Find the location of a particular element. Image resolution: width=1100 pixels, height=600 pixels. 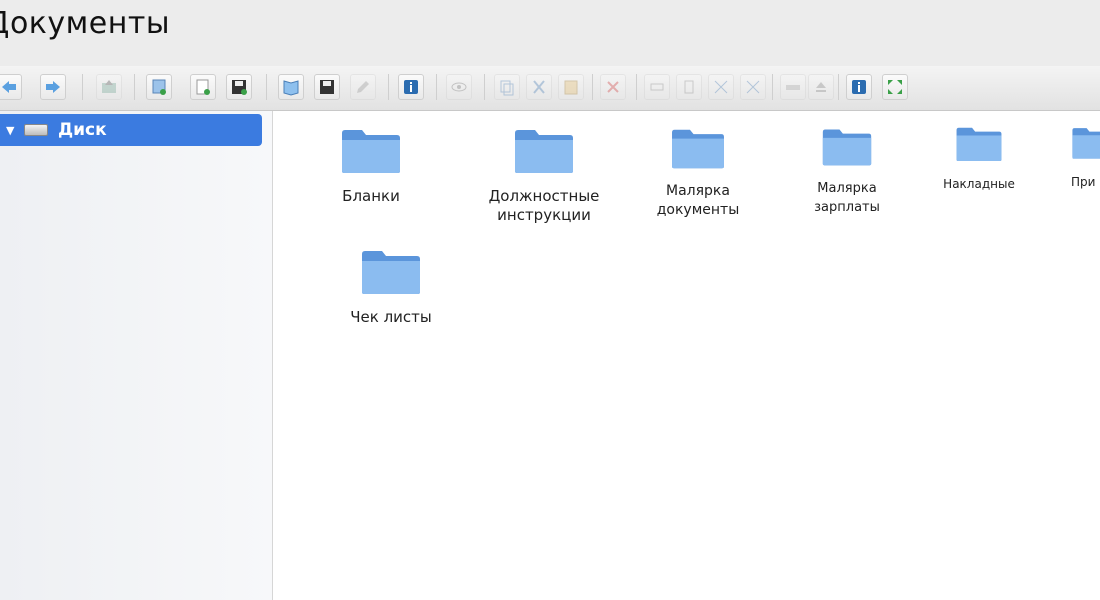

window-title: Документы is located at coordinates (85, 23).